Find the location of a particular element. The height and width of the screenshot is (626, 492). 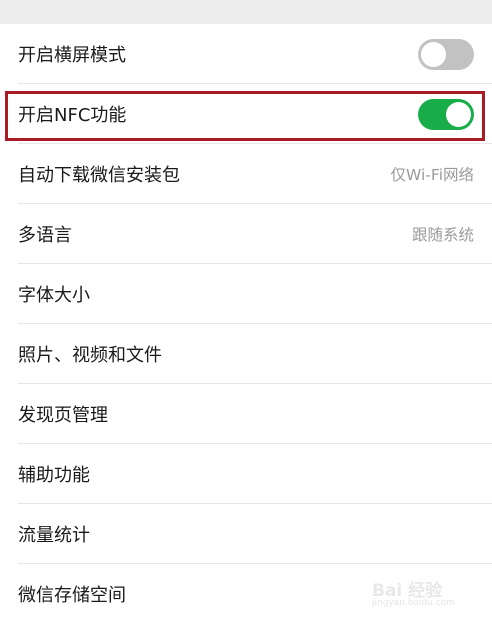

setting-font-size: 字体大小 is located at coordinates (246, 294).